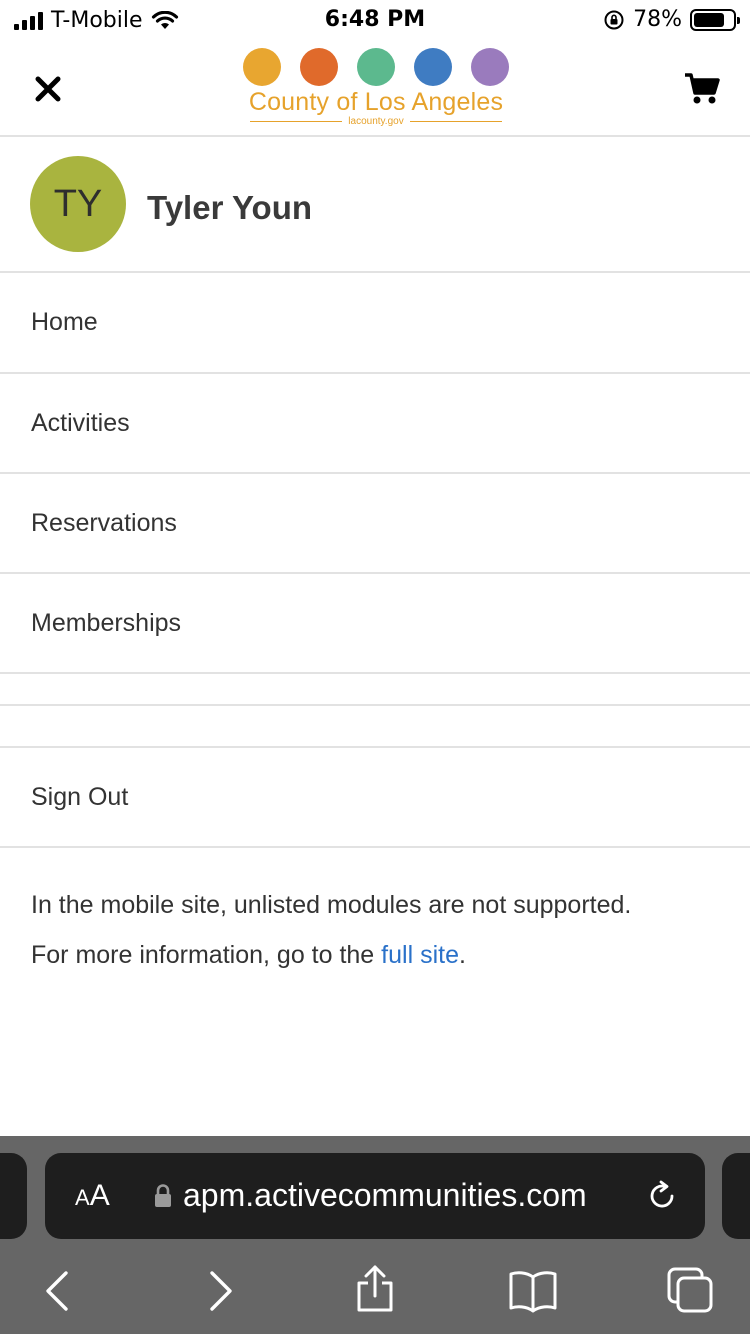  I want to click on logo-emblem-wave, so click(433, 67).